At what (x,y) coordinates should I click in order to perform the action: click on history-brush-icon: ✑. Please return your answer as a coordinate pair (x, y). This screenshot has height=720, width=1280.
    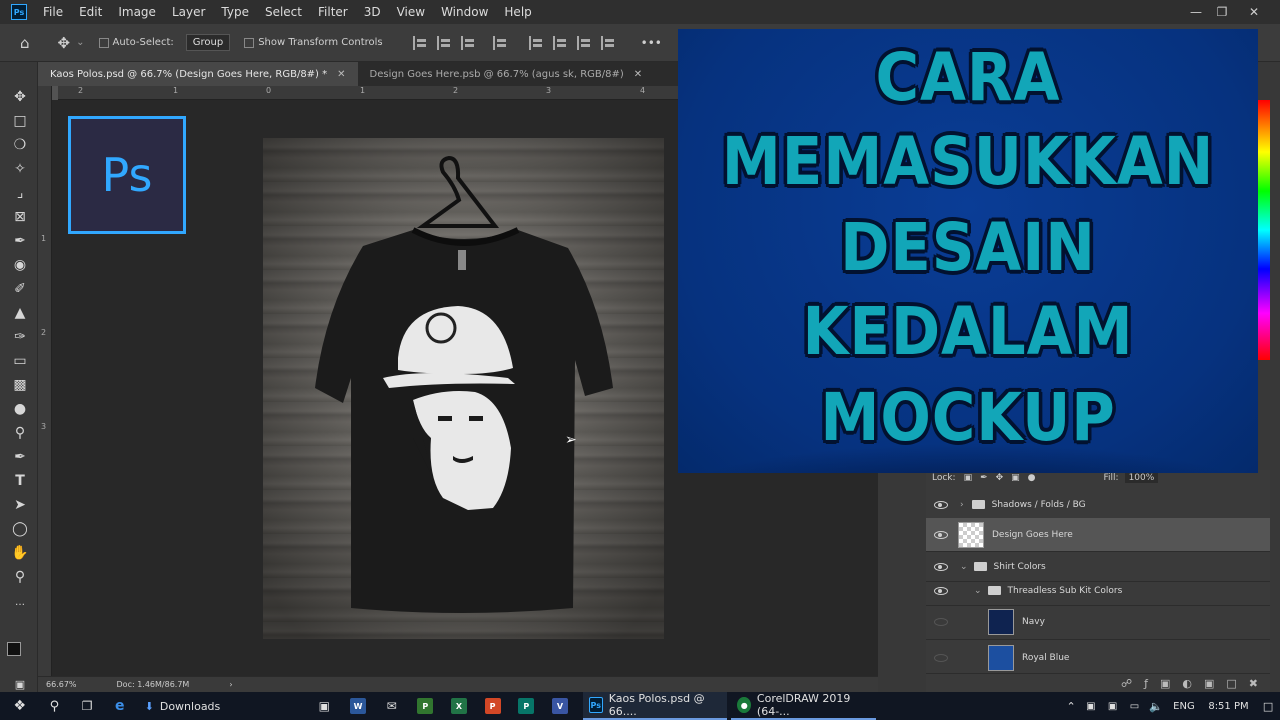
    Looking at the image, I should click on (20, 337).